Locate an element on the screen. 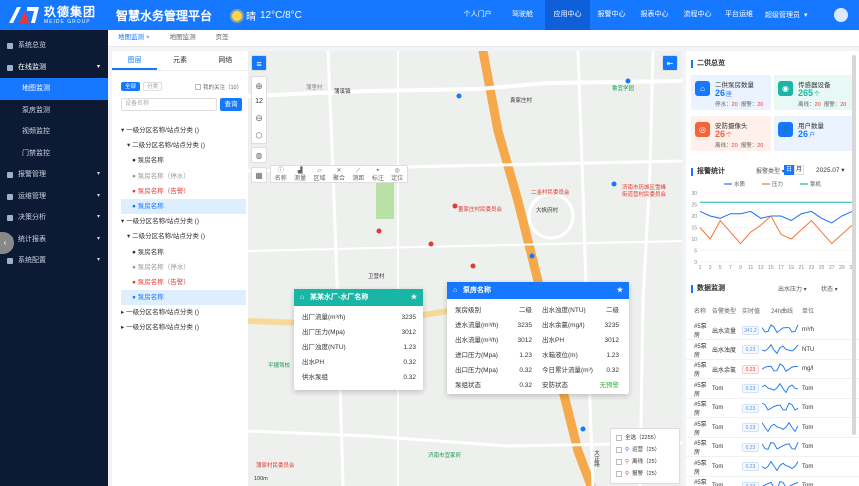 This screenshot has height=486, width=859. tab-network: 网络 is located at coordinates (225, 60).